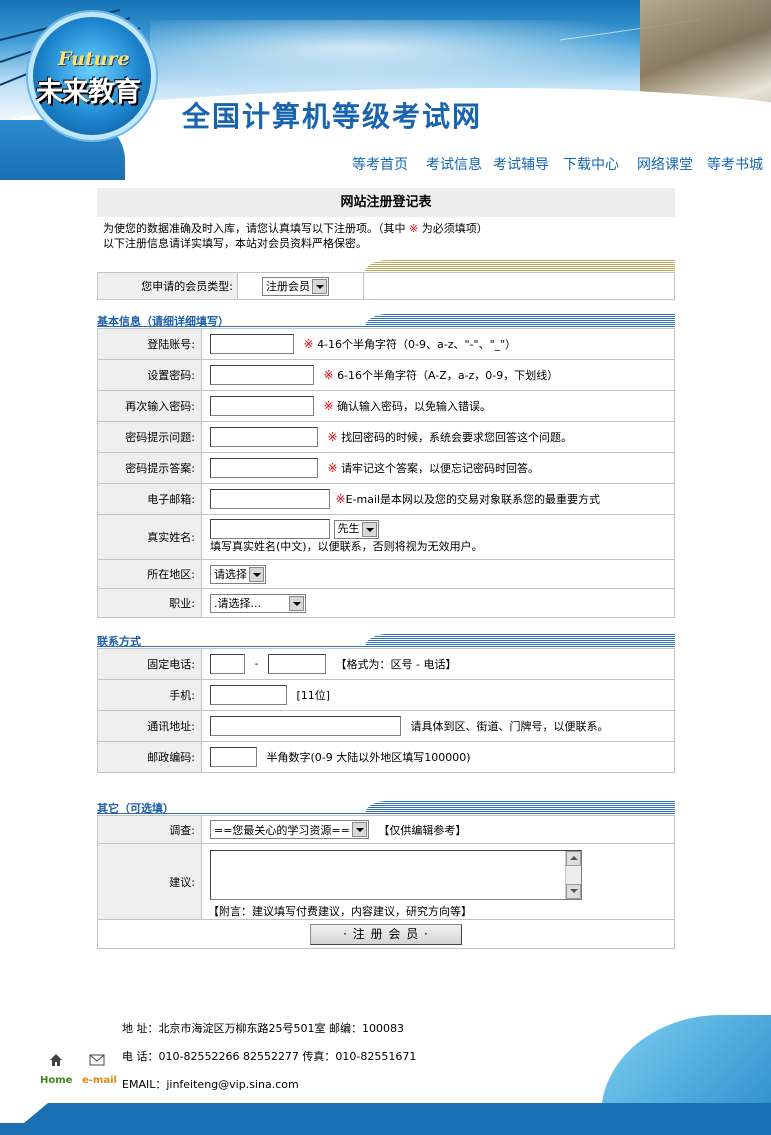 The image size is (771, 1135). I want to click on member-type-cell: 注册会员, so click(300, 286).